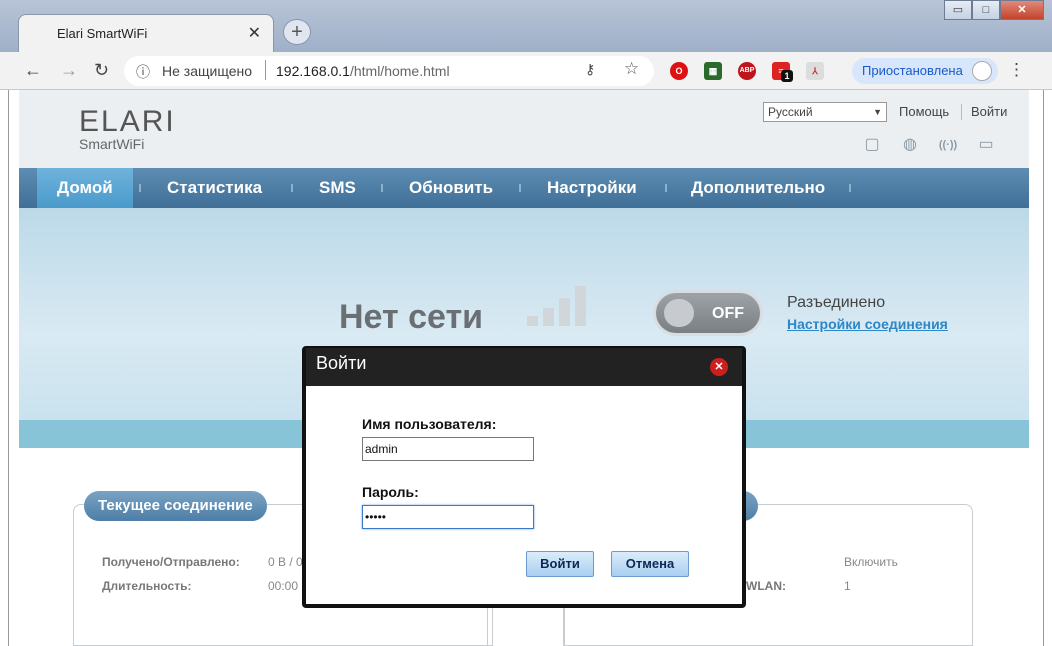 This screenshot has width=1052, height=646. What do you see at coordinates (341, 363) in the screenshot?
I see `dialog-title: Войти` at bounding box center [341, 363].